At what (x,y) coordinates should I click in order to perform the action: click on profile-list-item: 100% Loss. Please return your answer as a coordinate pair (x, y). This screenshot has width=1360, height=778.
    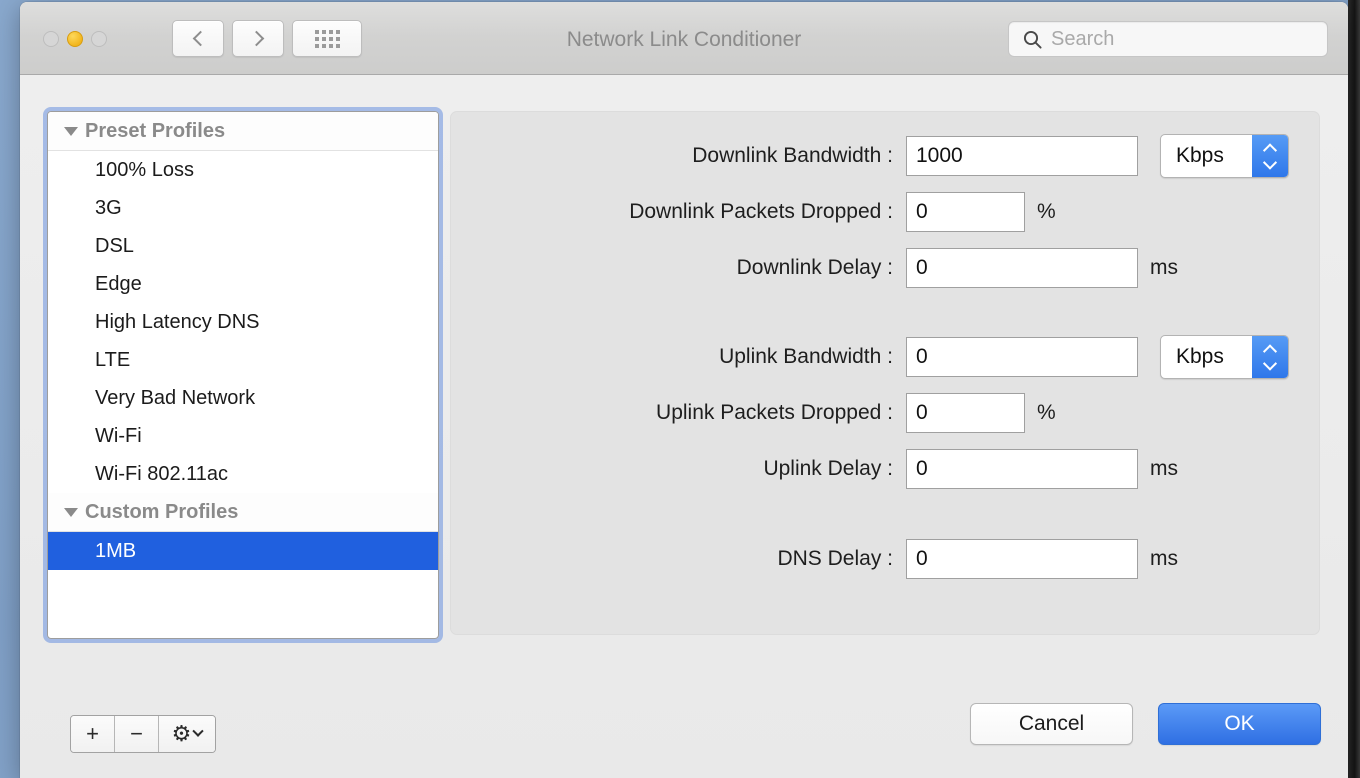
    Looking at the image, I should click on (243, 170).